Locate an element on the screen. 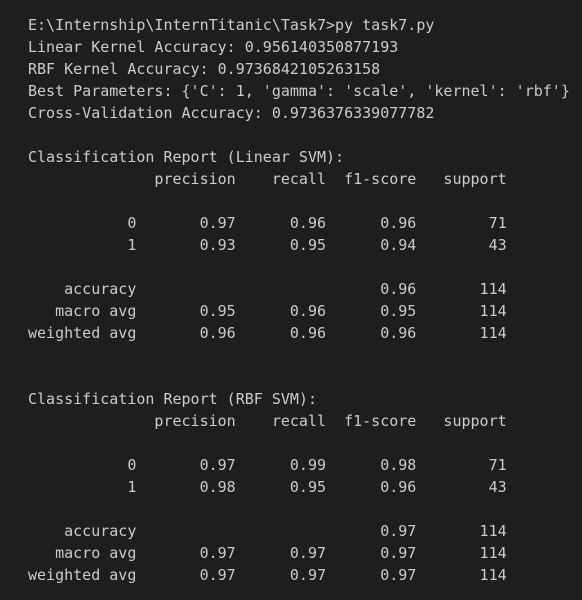 The height and width of the screenshot is (600, 582). rbf-accuracy-line: RBF Kernel Accuracy: 0.9736842105263158 is located at coordinates (204, 69).